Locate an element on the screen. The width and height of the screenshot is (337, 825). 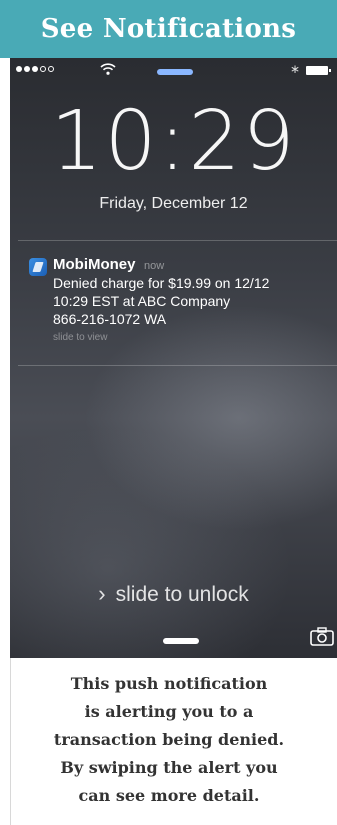
battery-icon is located at coordinates (318, 70).